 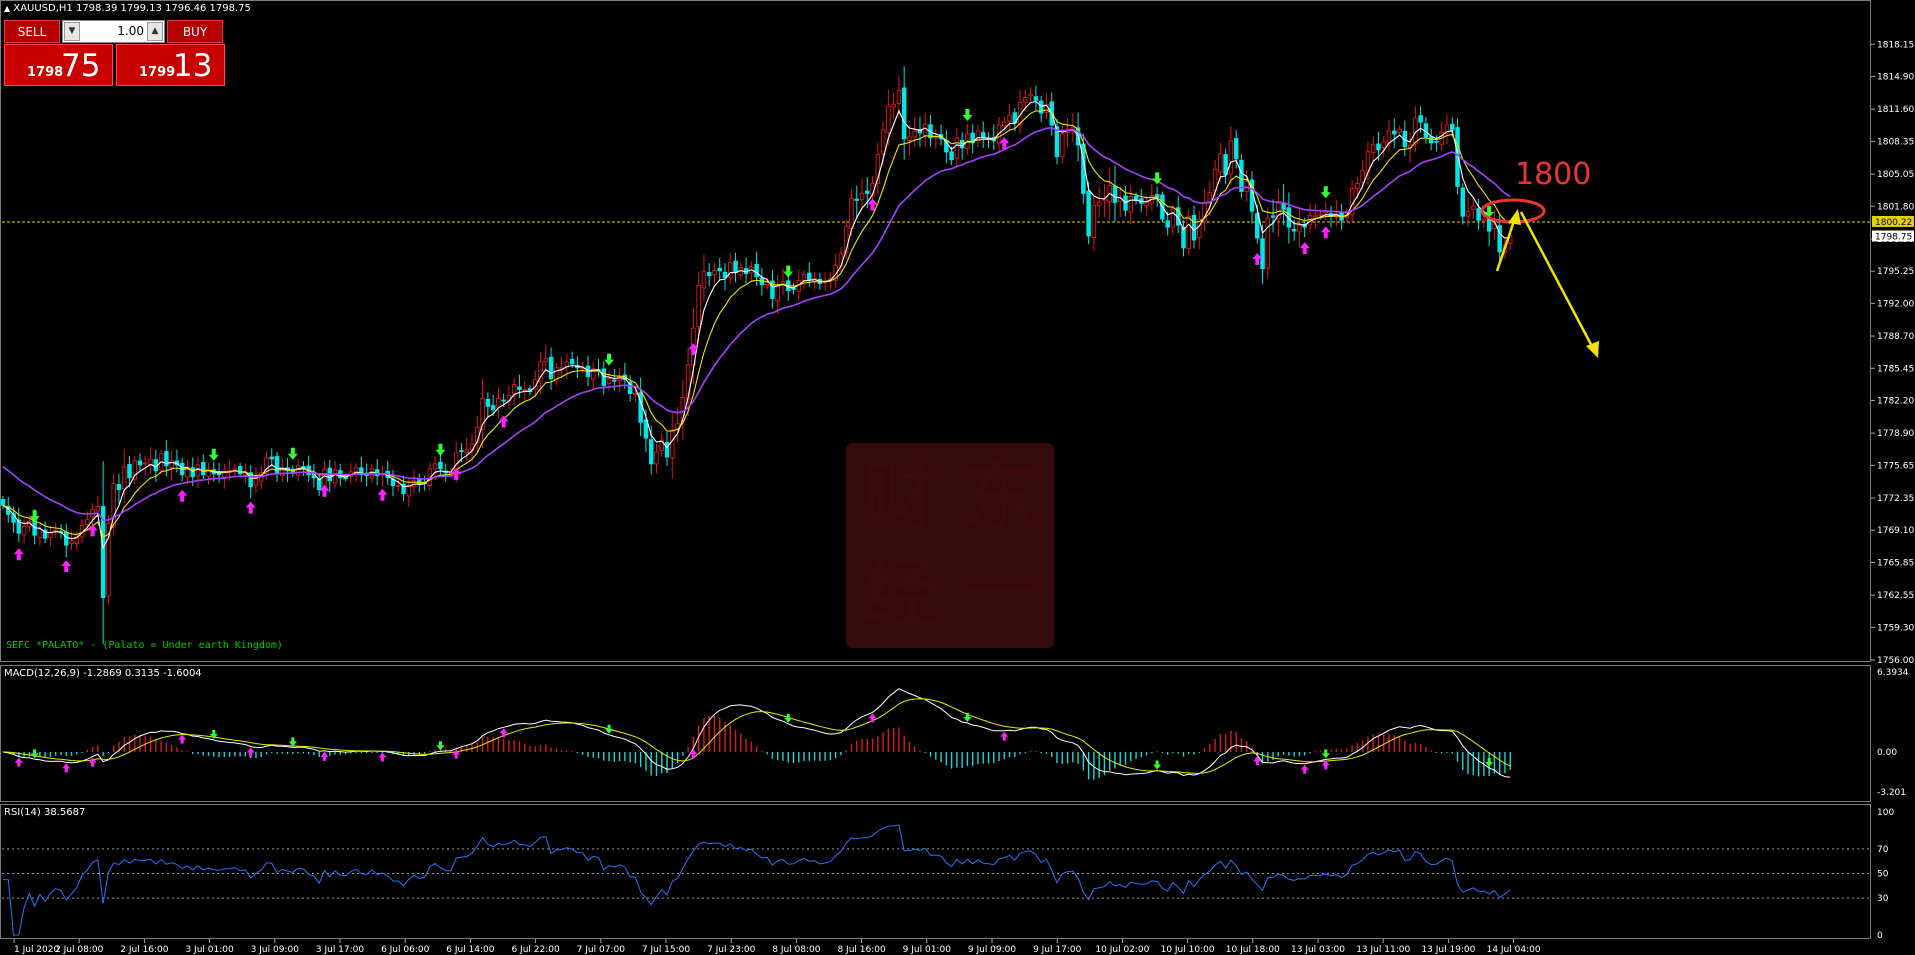 I want to click on macd-axis-label: 6.3934, so click(x=1893, y=673).